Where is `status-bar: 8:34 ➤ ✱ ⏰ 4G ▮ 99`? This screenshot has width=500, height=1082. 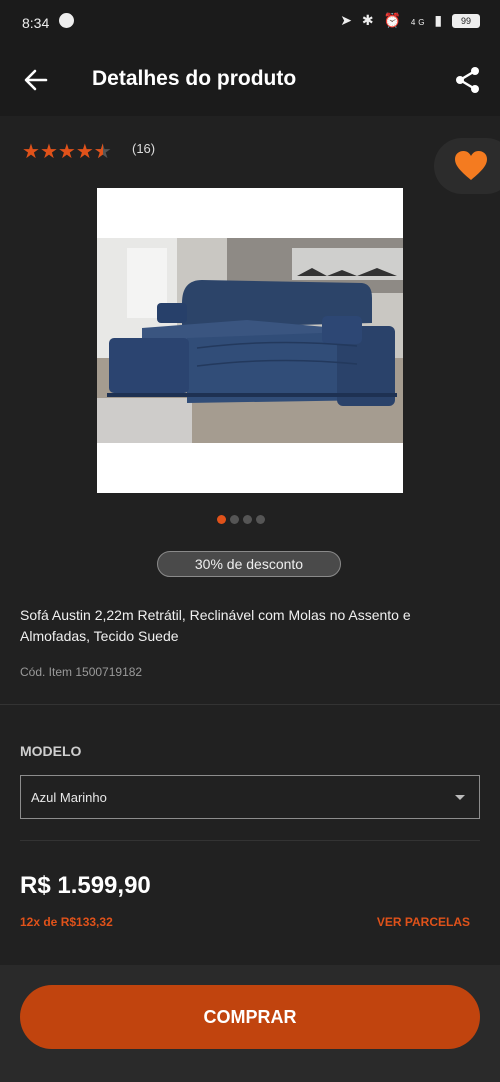 status-bar: 8:34 ➤ ✱ ⏰ 4G ▮ 99 is located at coordinates (250, 22).